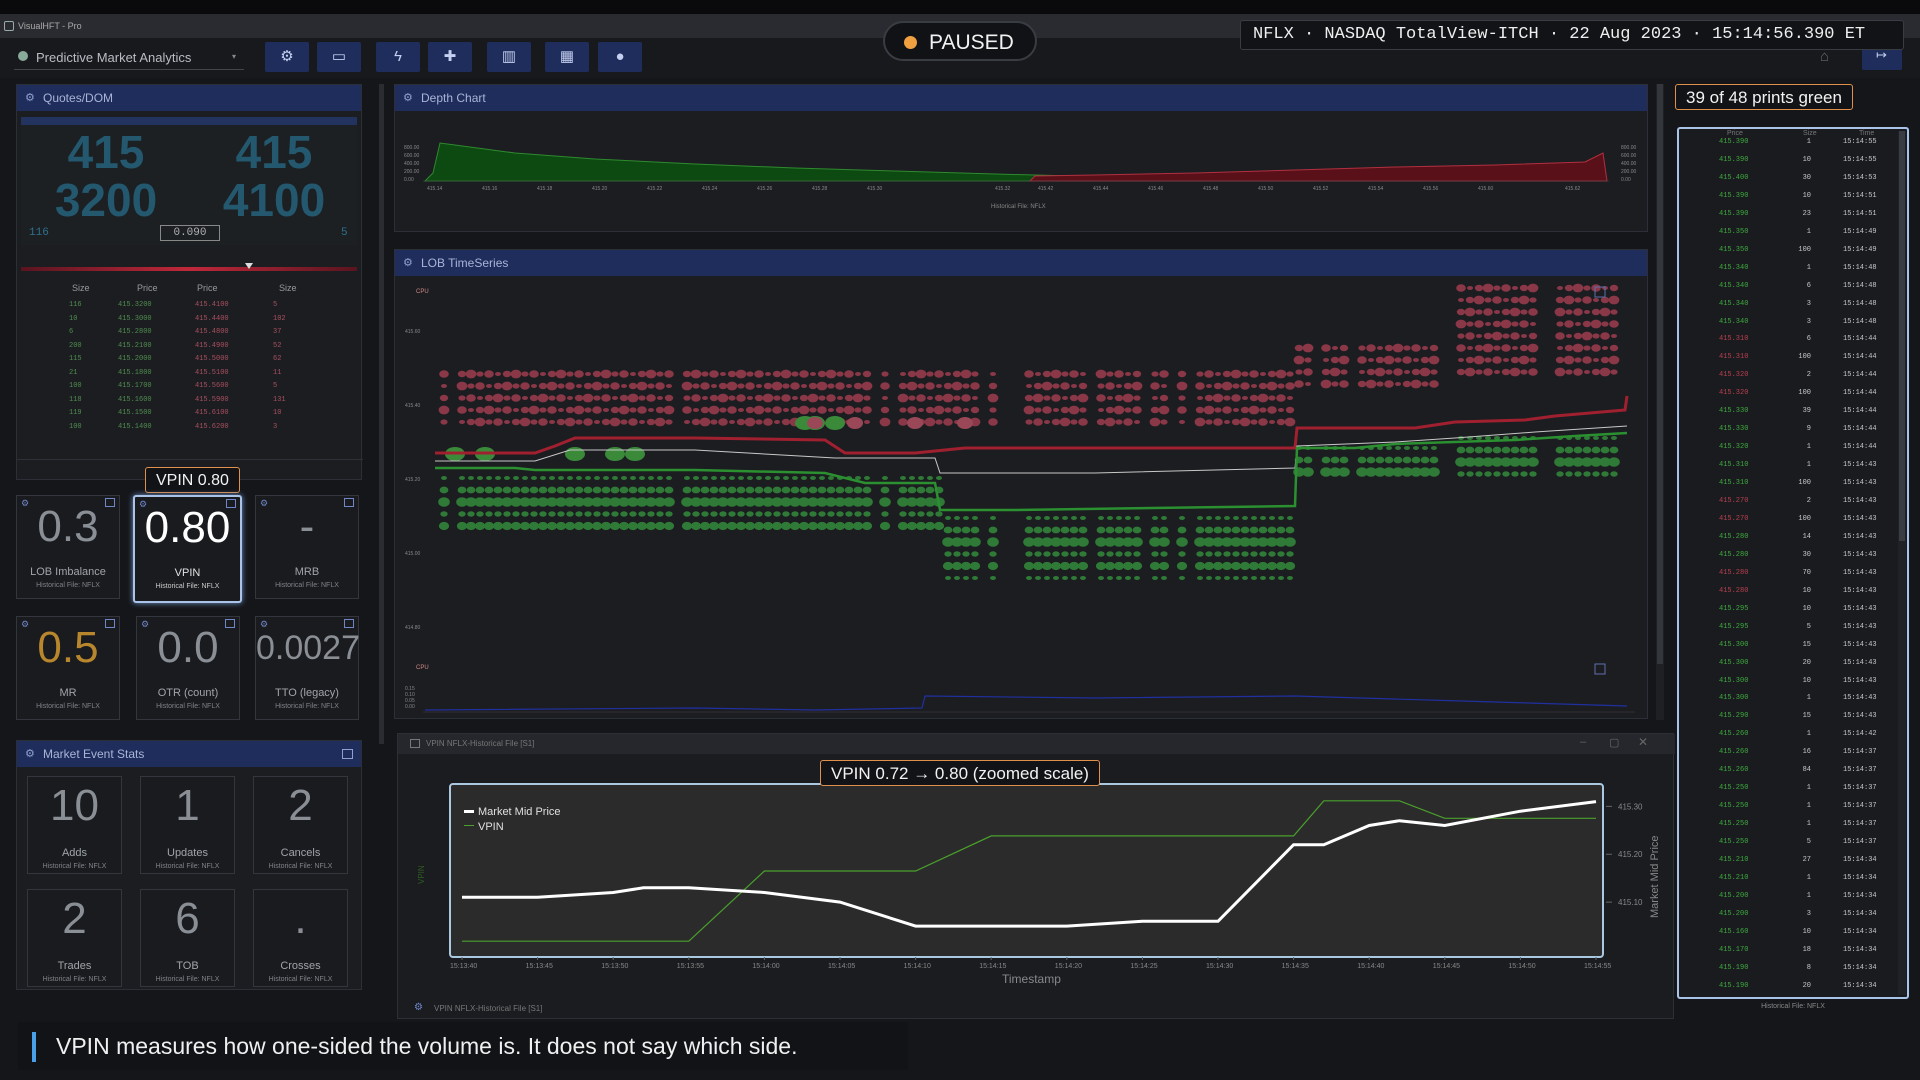 The width and height of the screenshot is (1920, 1080). Describe the element at coordinates (1734, 393) in the screenshot. I see `tape-price: 415.320` at that location.